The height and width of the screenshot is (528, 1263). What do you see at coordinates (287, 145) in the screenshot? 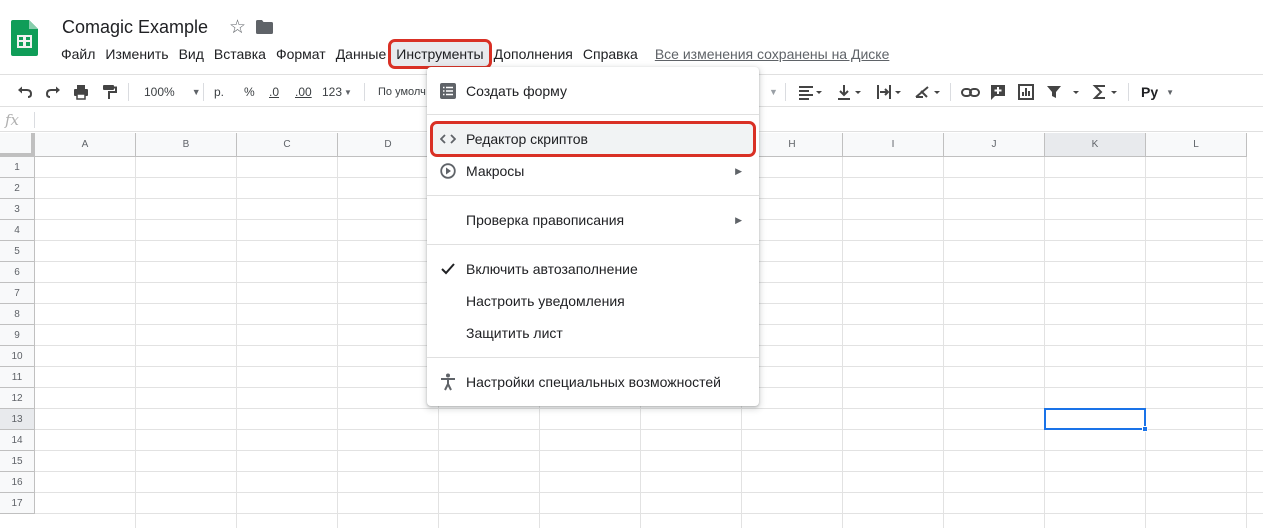
I see `column-header: C` at bounding box center [287, 145].